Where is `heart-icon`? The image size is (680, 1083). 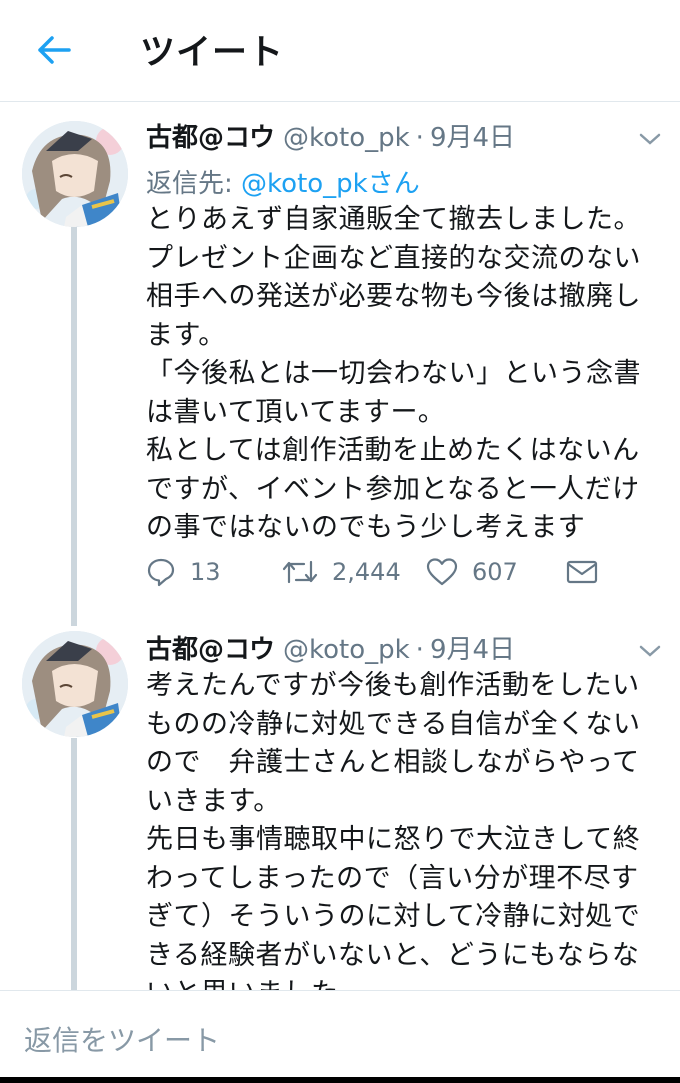 heart-icon is located at coordinates (442, 572).